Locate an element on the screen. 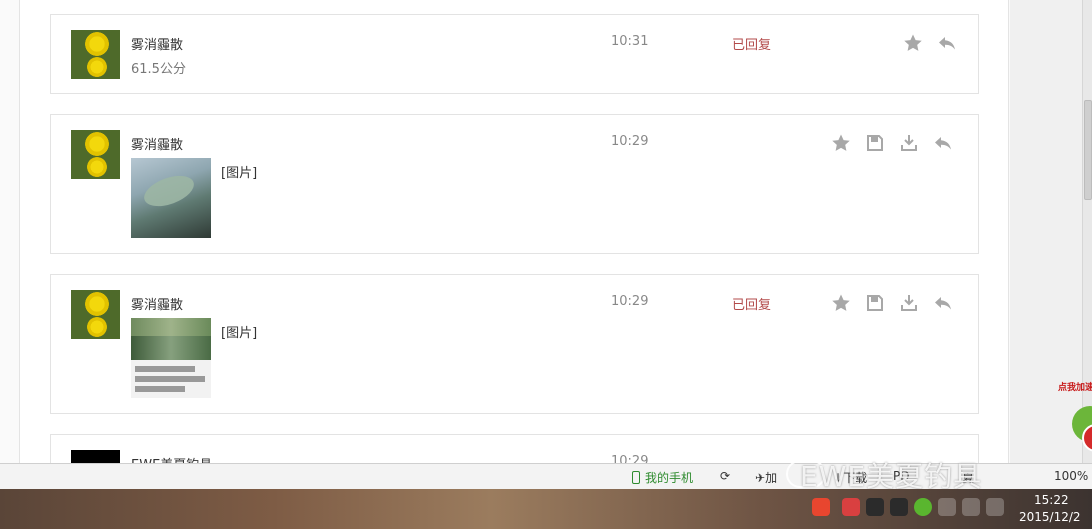 The width and height of the screenshot is (1092, 529). message-card: 雾消霾散 61.5公分 10:31 已回复 is located at coordinates (514, 54).